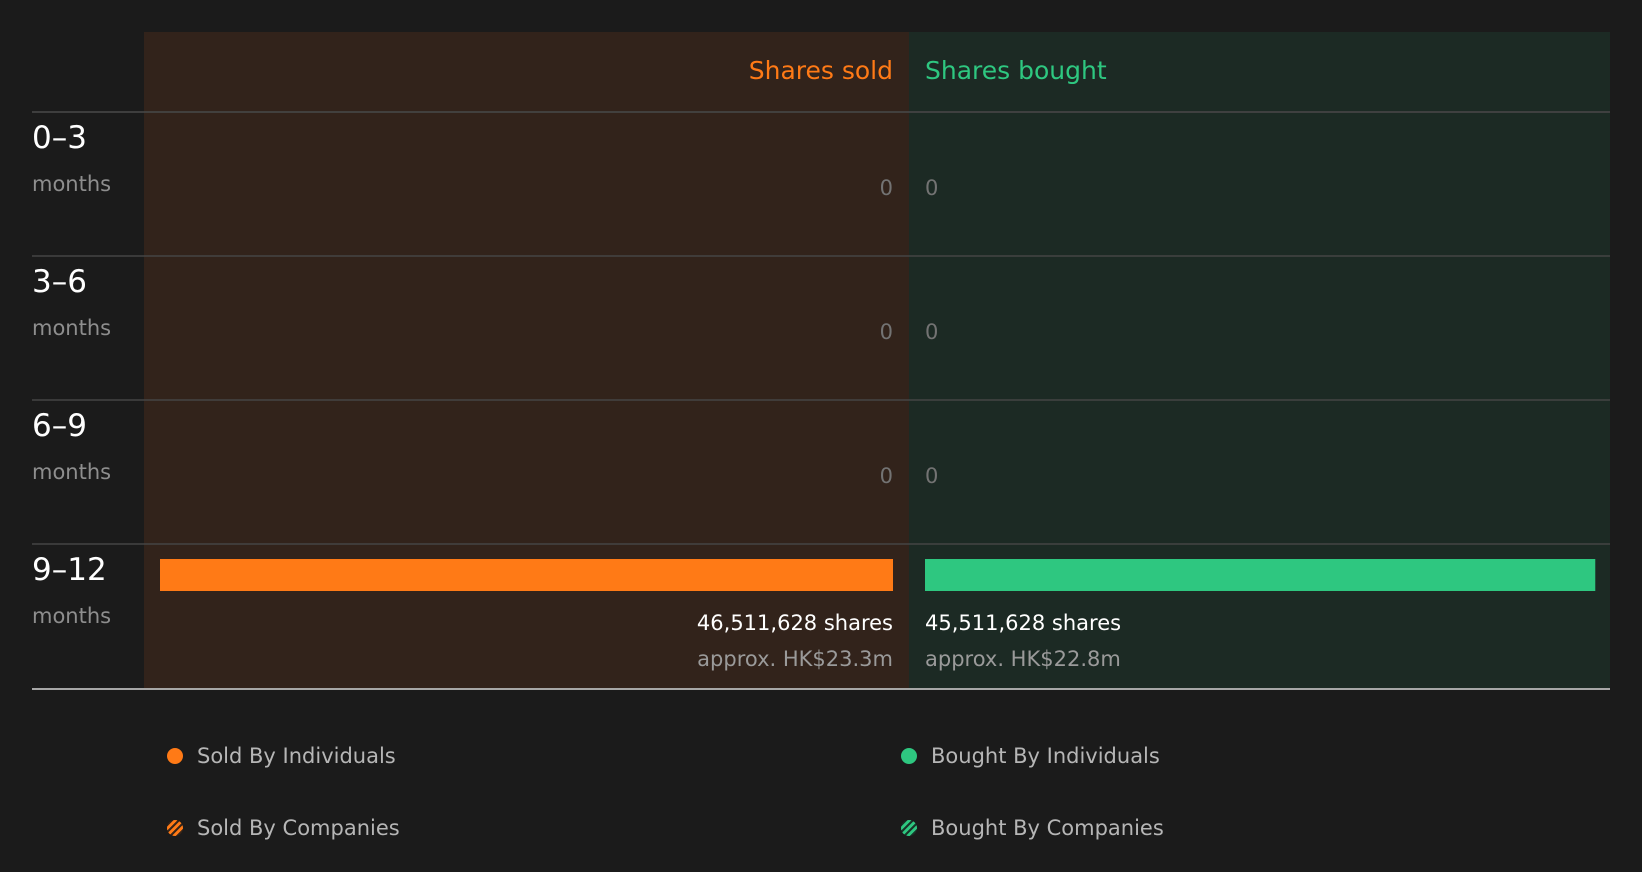 This screenshot has width=1642, height=872. What do you see at coordinates (175, 756) in the screenshot?
I see `sold-individuals-dot-icon` at bounding box center [175, 756].